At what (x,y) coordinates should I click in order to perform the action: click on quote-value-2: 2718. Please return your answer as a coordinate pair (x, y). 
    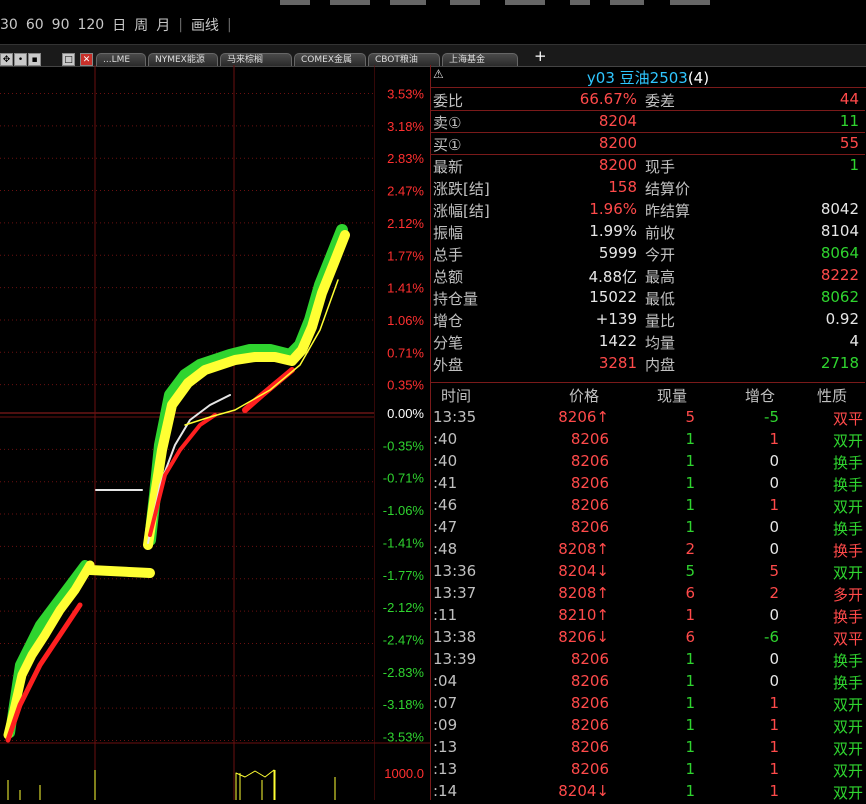
    Looking at the image, I should click on (839, 363).